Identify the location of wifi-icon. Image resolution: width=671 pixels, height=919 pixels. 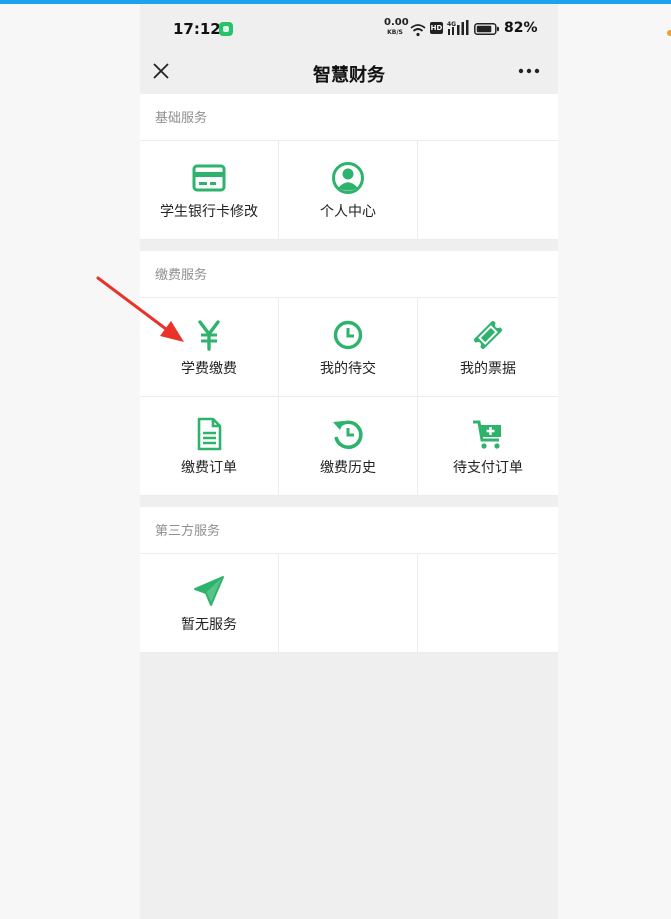
(418, 30).